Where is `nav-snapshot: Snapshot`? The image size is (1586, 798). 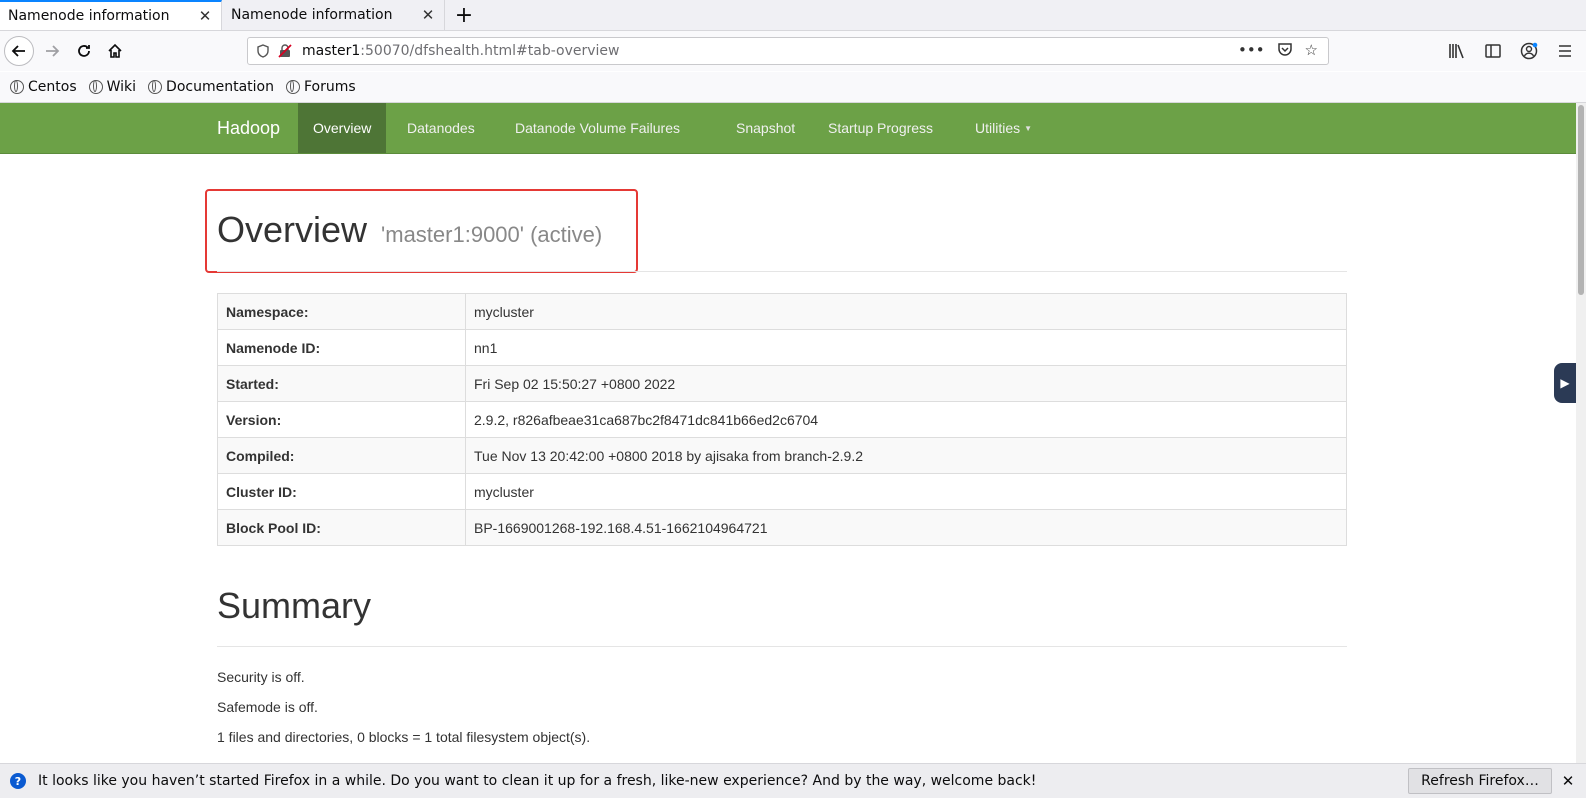 nav-snapshot: Snapshot is located at coordinates (765, 128).